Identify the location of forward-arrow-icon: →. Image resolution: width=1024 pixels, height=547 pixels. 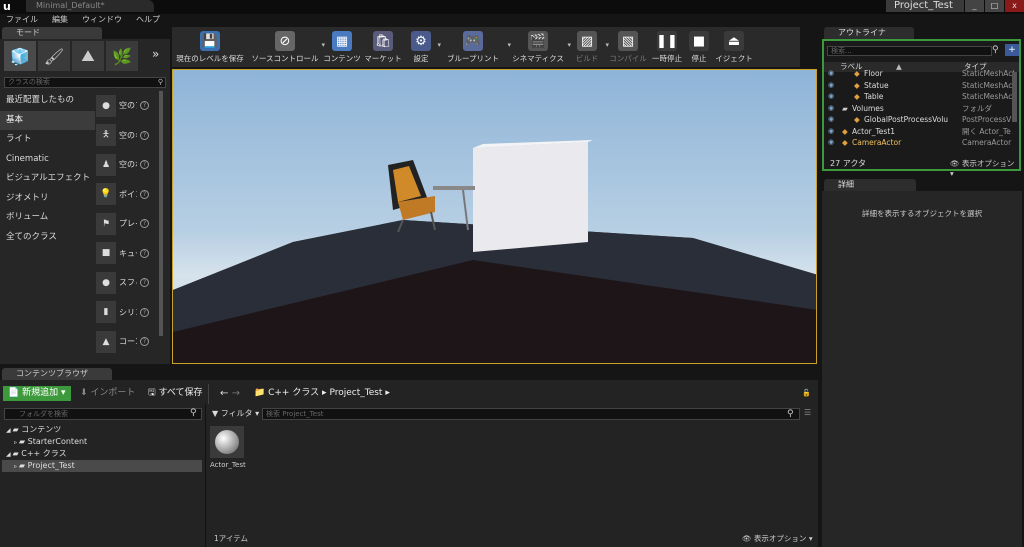
(236, 393).